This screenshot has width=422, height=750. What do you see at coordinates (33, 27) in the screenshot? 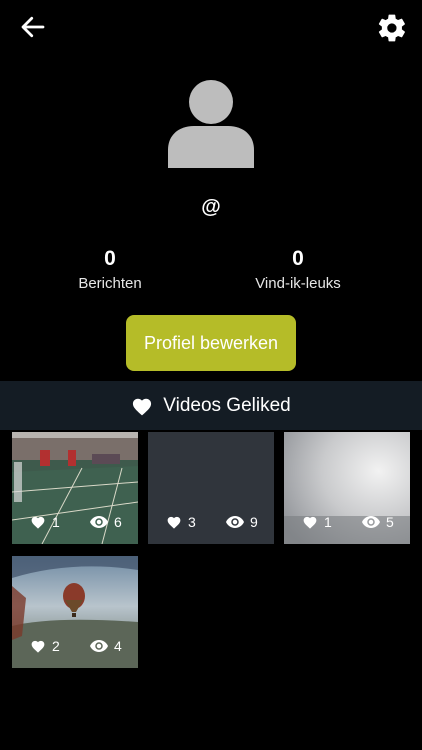
I see `back-arrow-icon` at bounding box center [33, 27].